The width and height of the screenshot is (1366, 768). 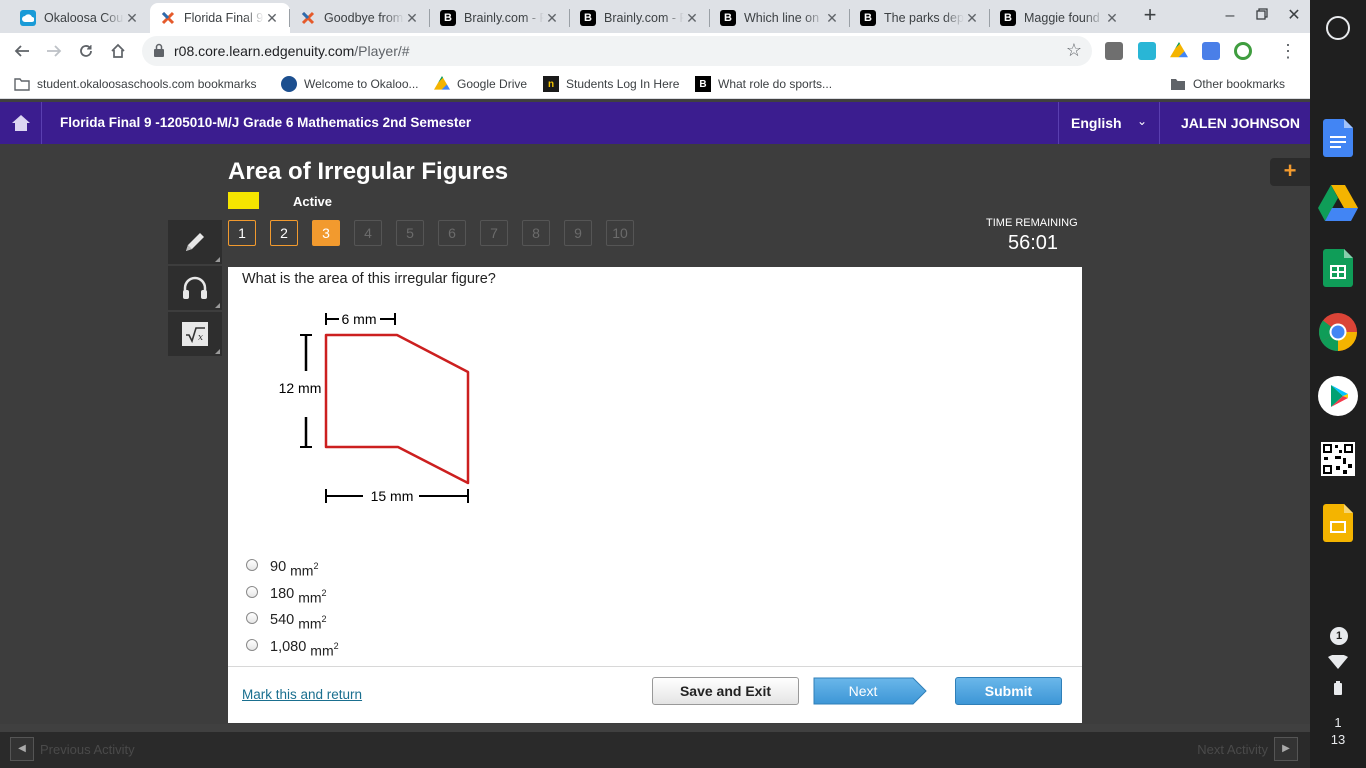 I want to click on cloud-extension-icon, so click(x=1147, y=51).